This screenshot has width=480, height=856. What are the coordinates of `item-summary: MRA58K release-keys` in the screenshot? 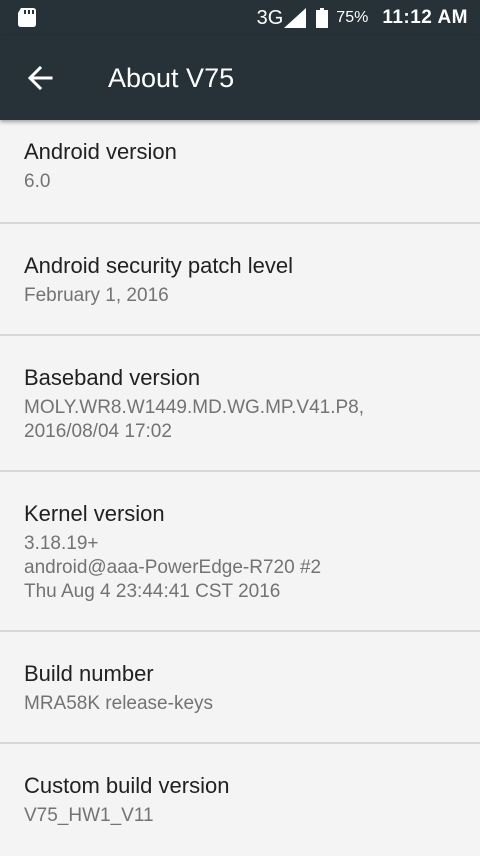 It's located at (119, 703).